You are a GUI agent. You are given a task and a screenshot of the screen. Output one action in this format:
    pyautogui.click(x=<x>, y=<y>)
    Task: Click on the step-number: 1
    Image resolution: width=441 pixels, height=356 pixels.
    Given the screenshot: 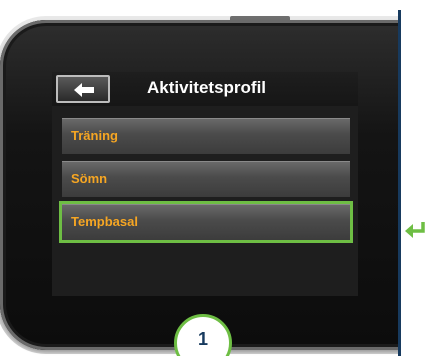 What is the action you would take?
    pyautogui.click(x=202, y=339)
    